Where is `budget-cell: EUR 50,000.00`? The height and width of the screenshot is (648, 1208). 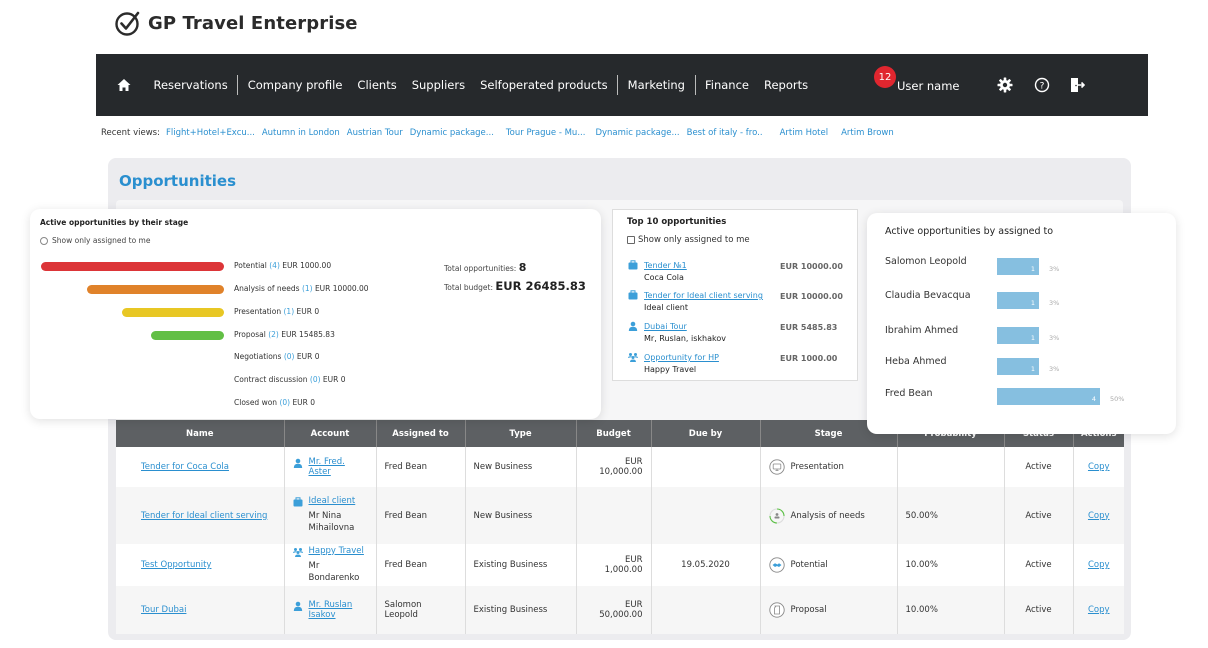 budget-cell: EUR 50,000.00 is located at coordinates (613, 610).